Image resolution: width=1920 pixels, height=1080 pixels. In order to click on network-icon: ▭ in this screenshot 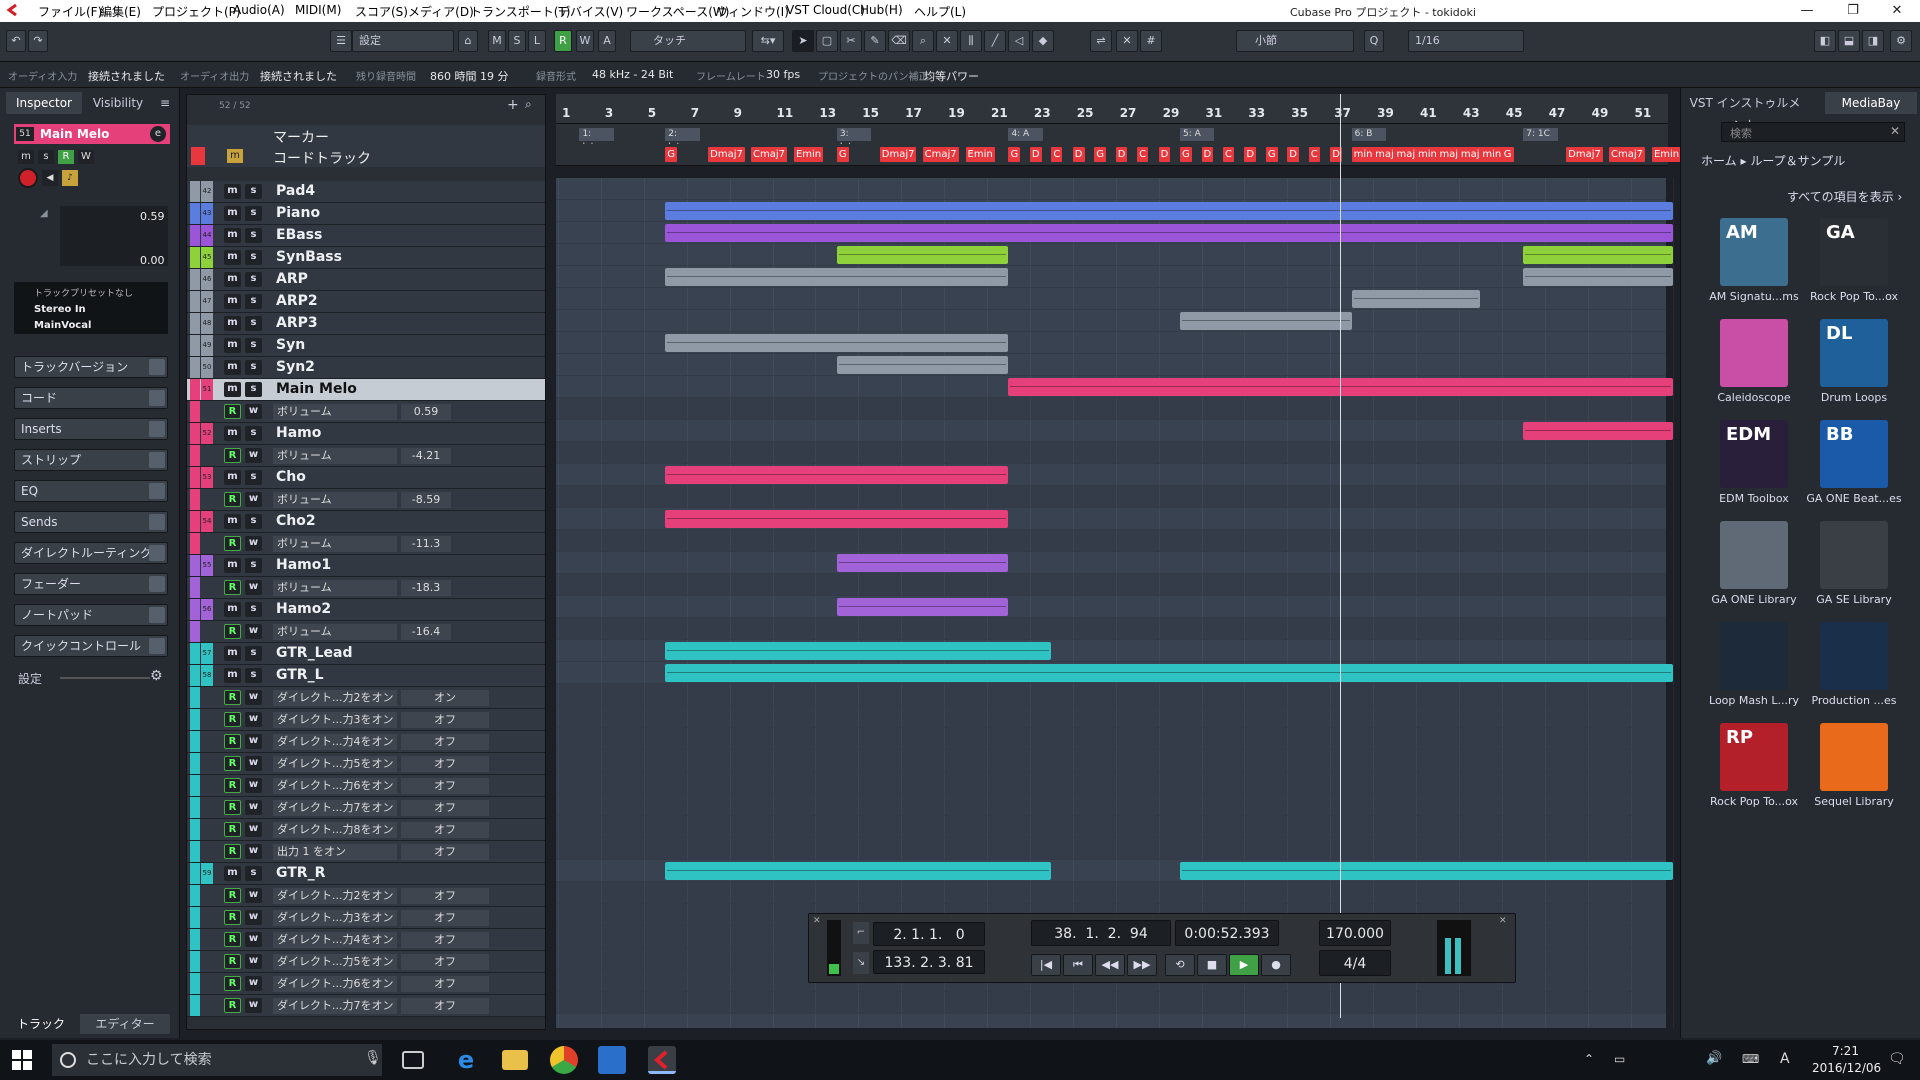, I will do `click(1619, 1059)`.